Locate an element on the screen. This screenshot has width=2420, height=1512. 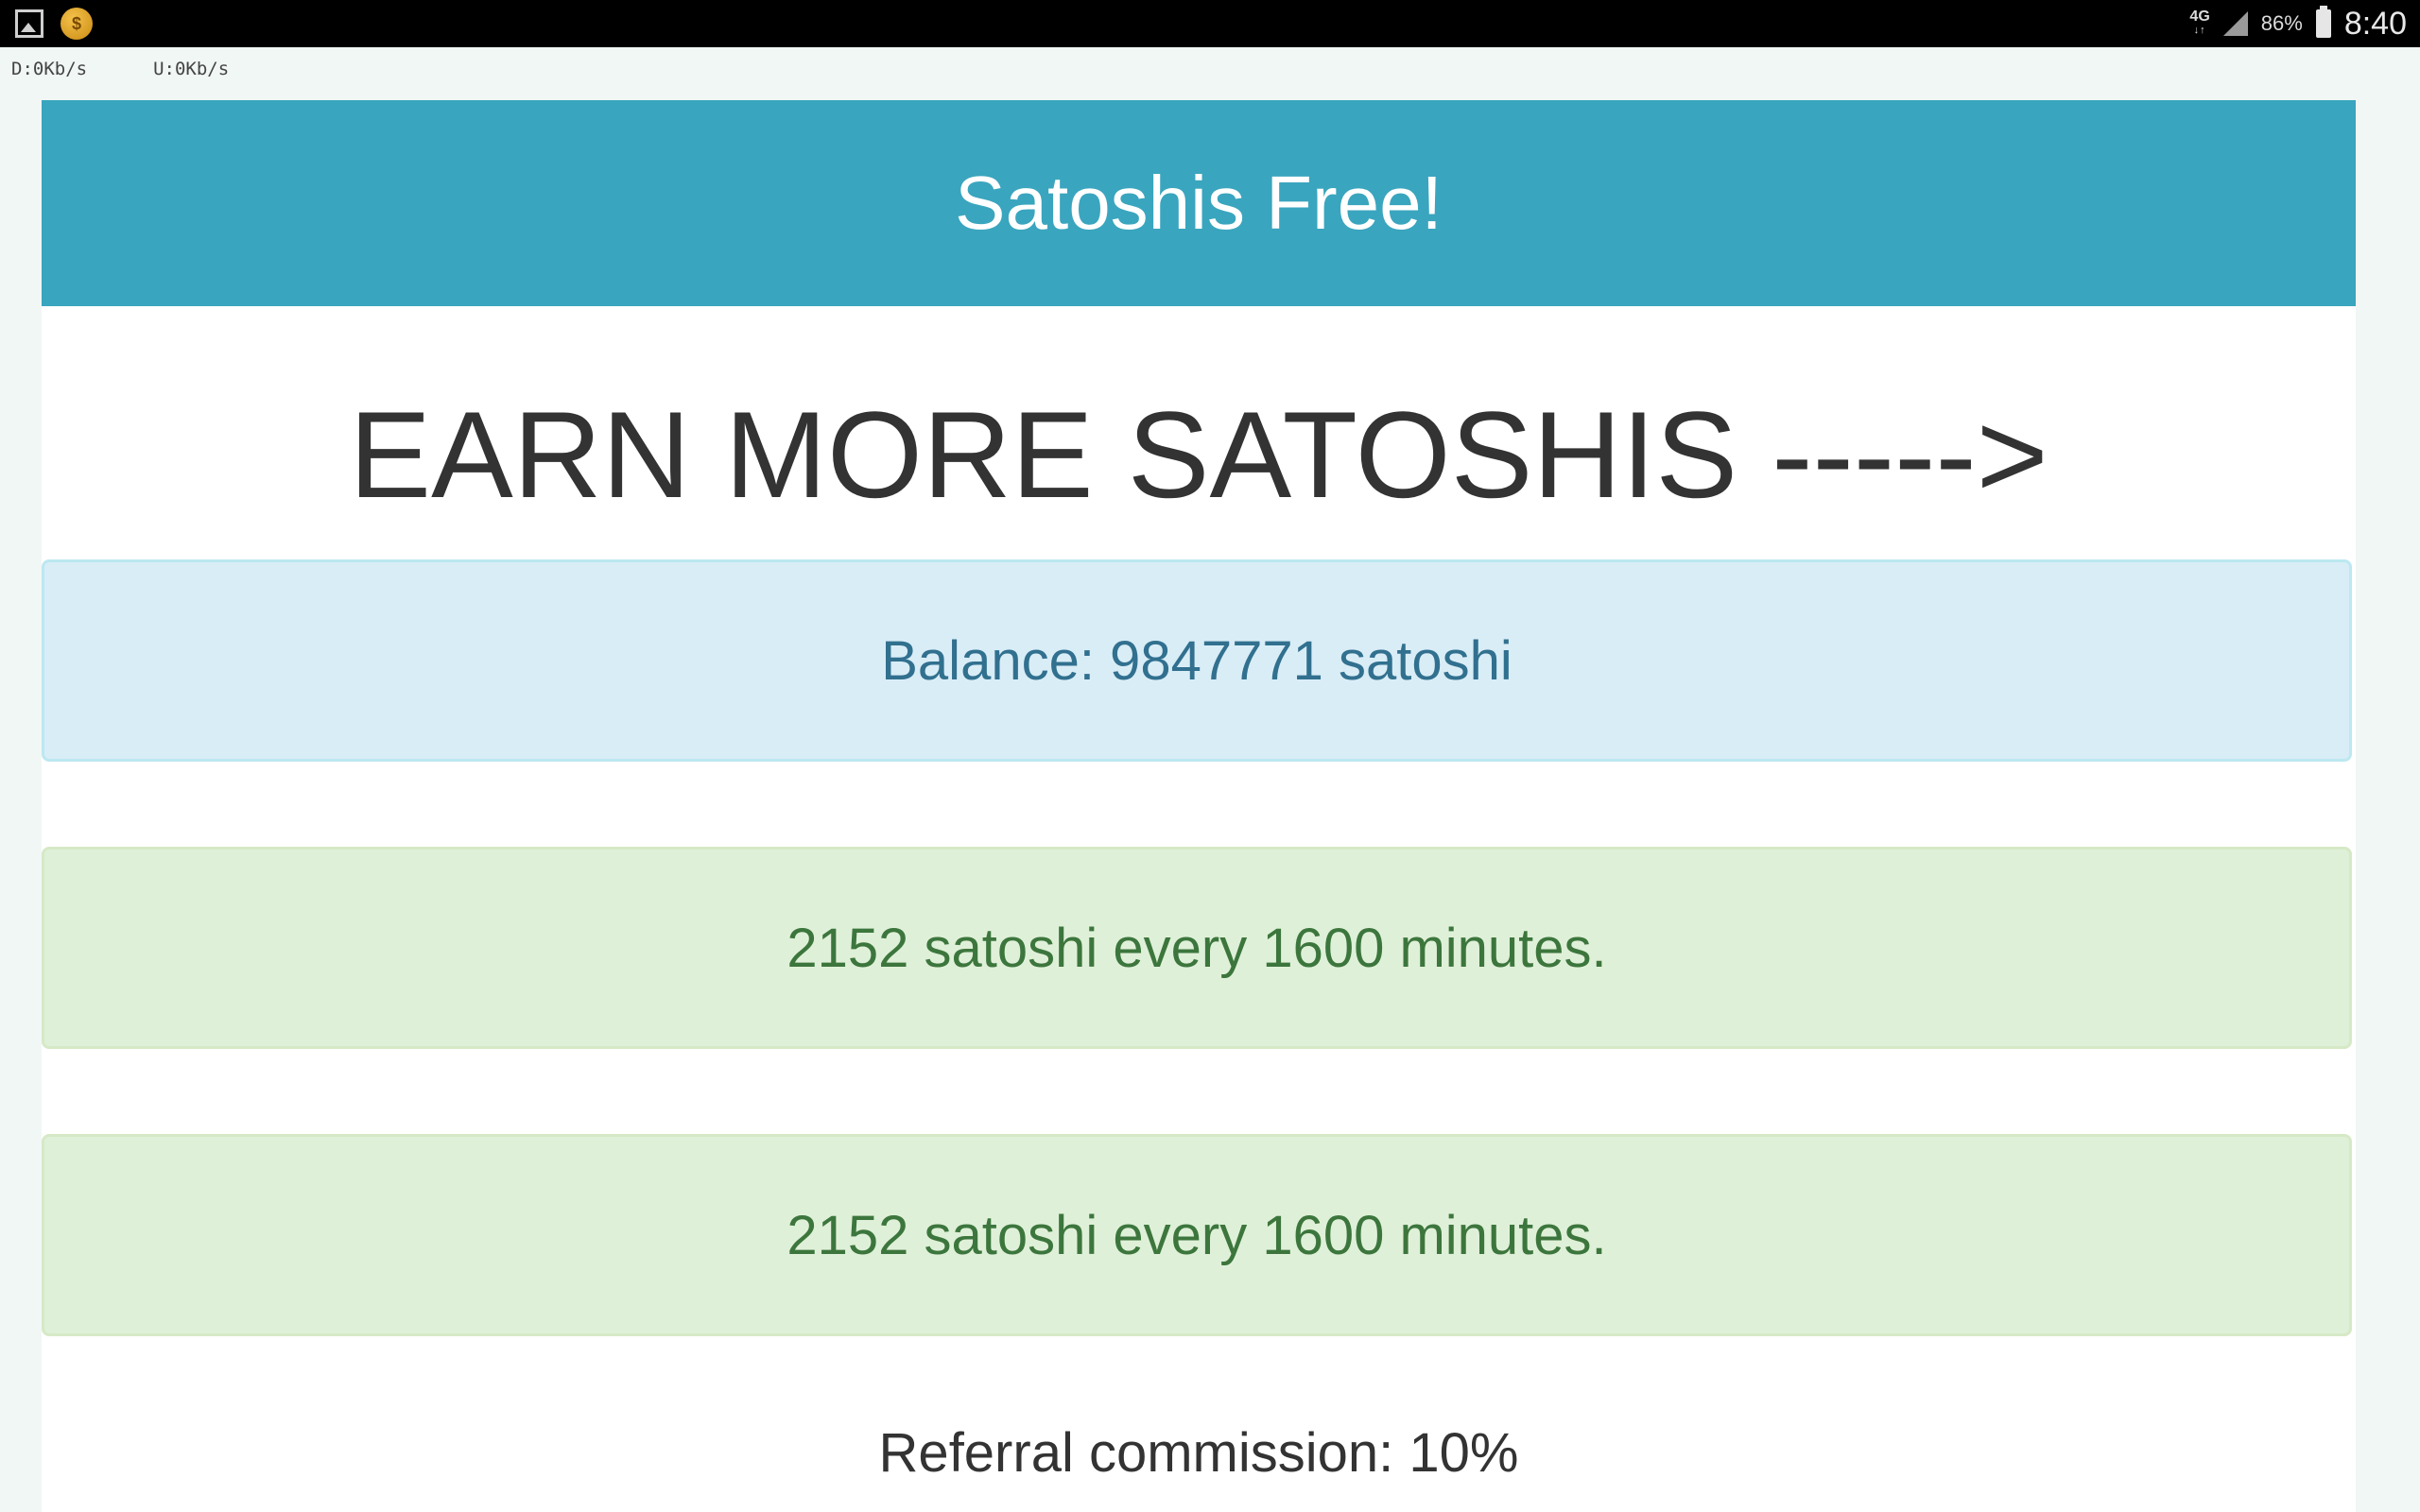
notification-icons: $ is located at coordinates (54, 24).